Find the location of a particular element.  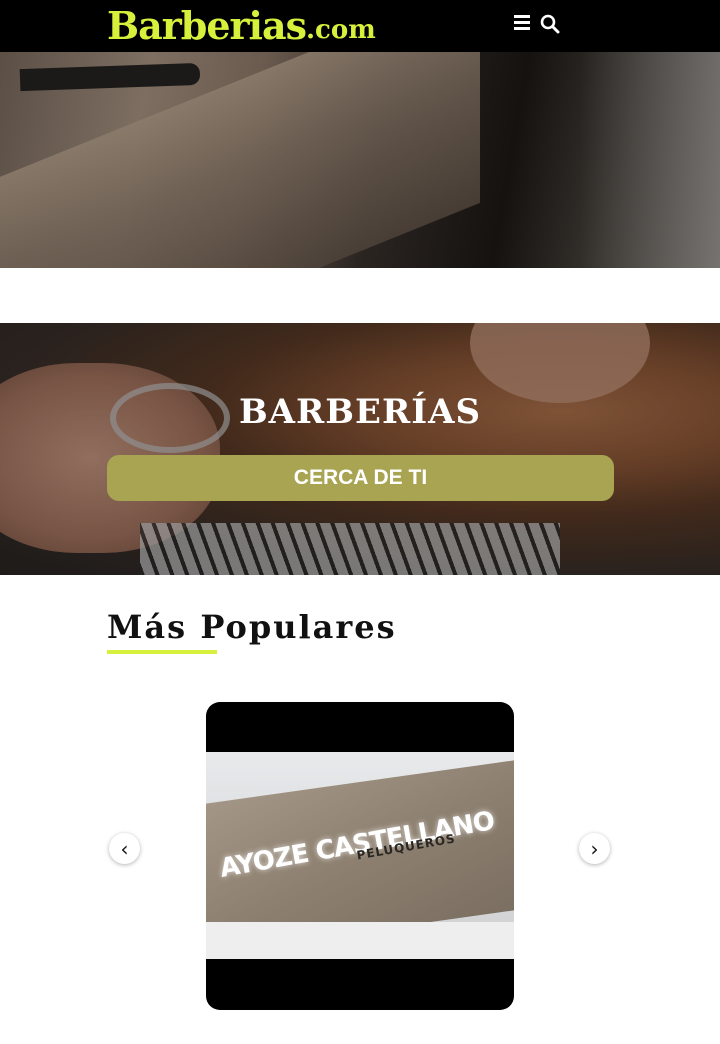

logo-wordmark: Barberias is located at coordinates (207, 25).